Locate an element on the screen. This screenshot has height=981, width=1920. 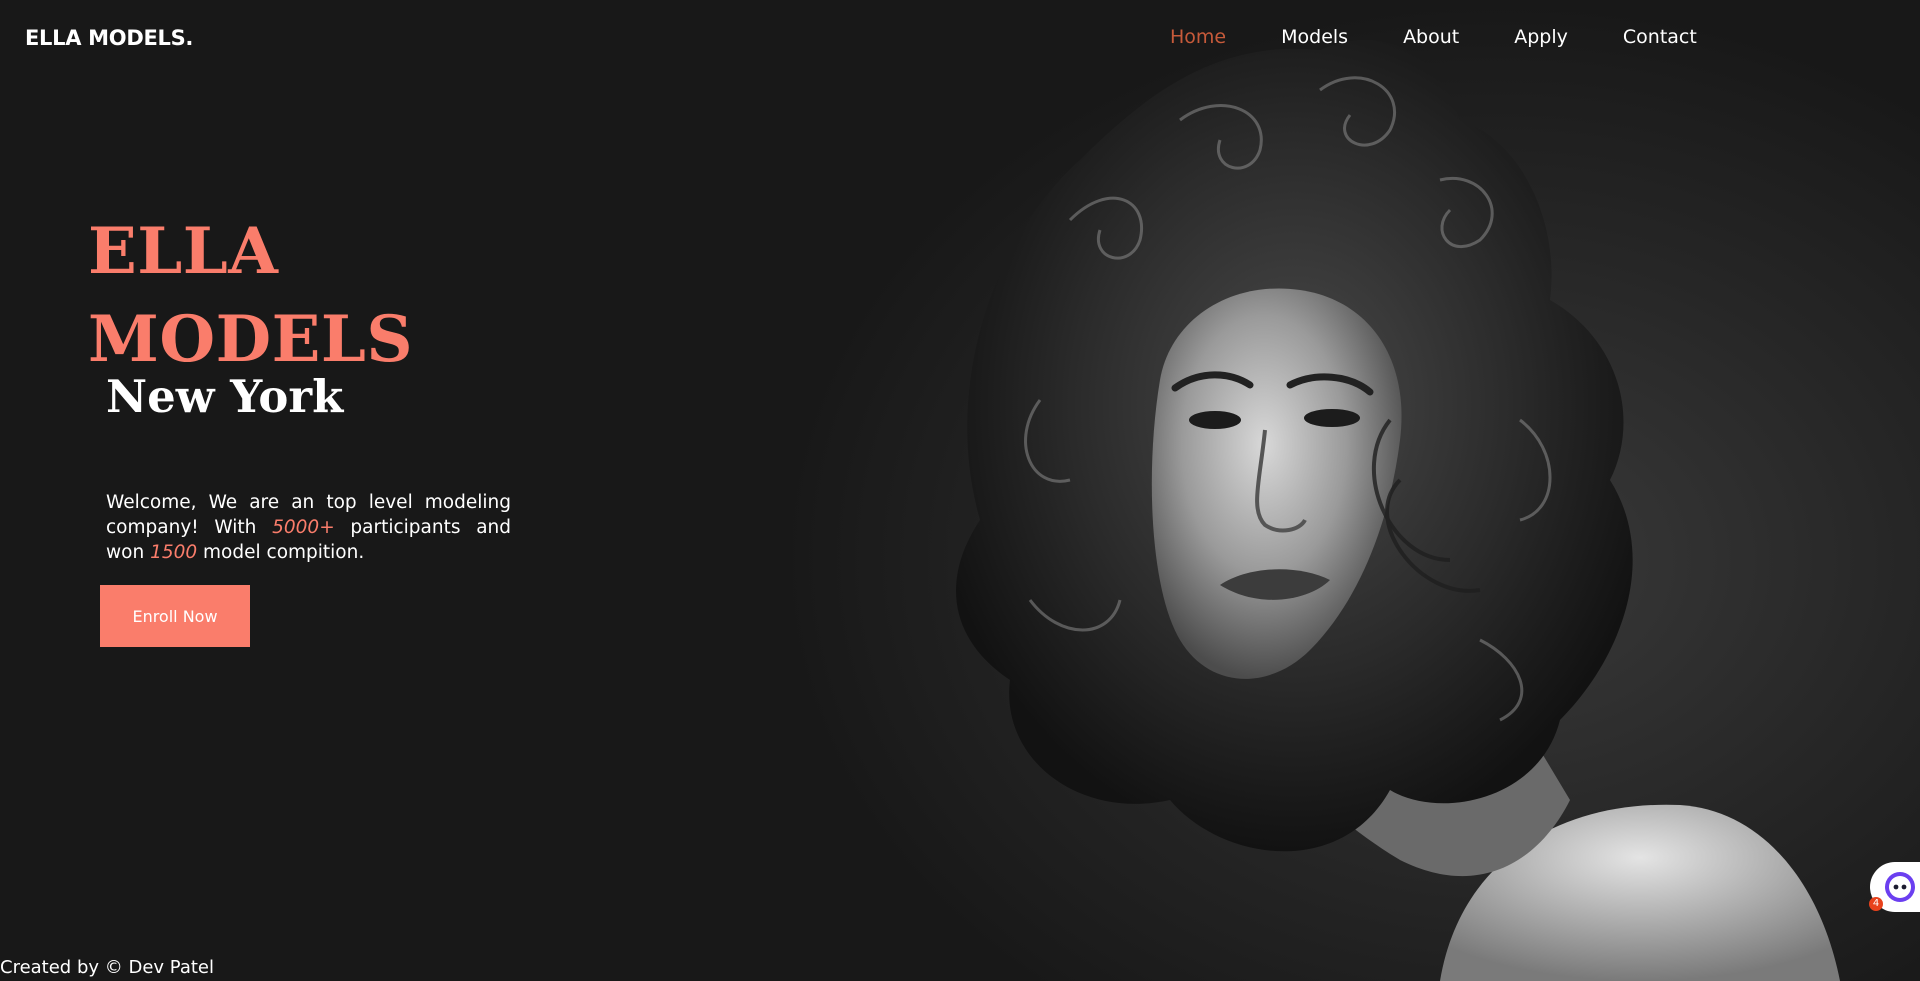
hero-subtitle: New York is located at coordinates (225, 396).